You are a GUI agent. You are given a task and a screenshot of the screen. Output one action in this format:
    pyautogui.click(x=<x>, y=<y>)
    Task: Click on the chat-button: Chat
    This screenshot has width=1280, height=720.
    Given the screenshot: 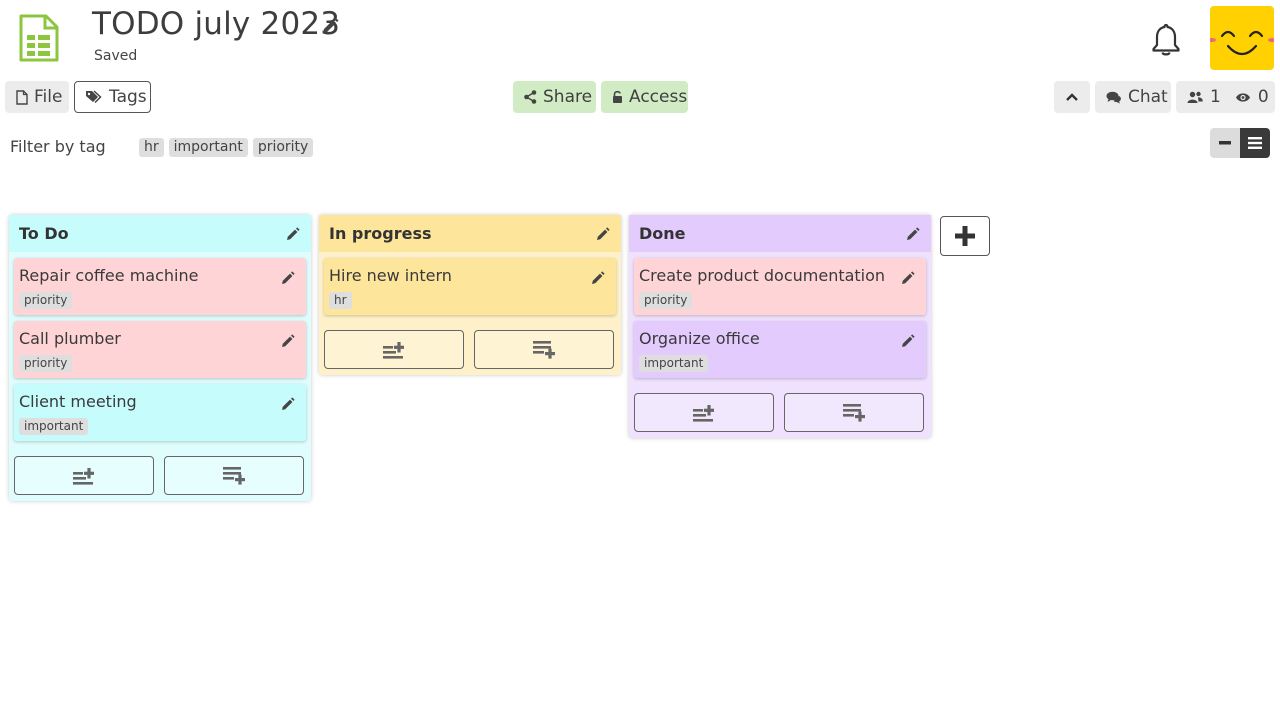 What is the action you would take?
    pyautogui.click(x=1133, y=97)
    